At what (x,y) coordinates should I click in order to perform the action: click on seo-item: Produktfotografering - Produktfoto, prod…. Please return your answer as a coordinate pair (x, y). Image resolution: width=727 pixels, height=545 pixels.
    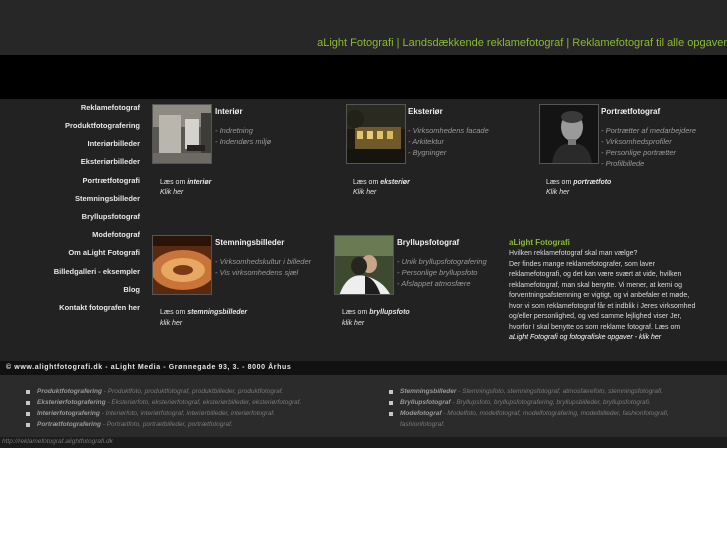
    Looking at the image, I should click on (191, 391).